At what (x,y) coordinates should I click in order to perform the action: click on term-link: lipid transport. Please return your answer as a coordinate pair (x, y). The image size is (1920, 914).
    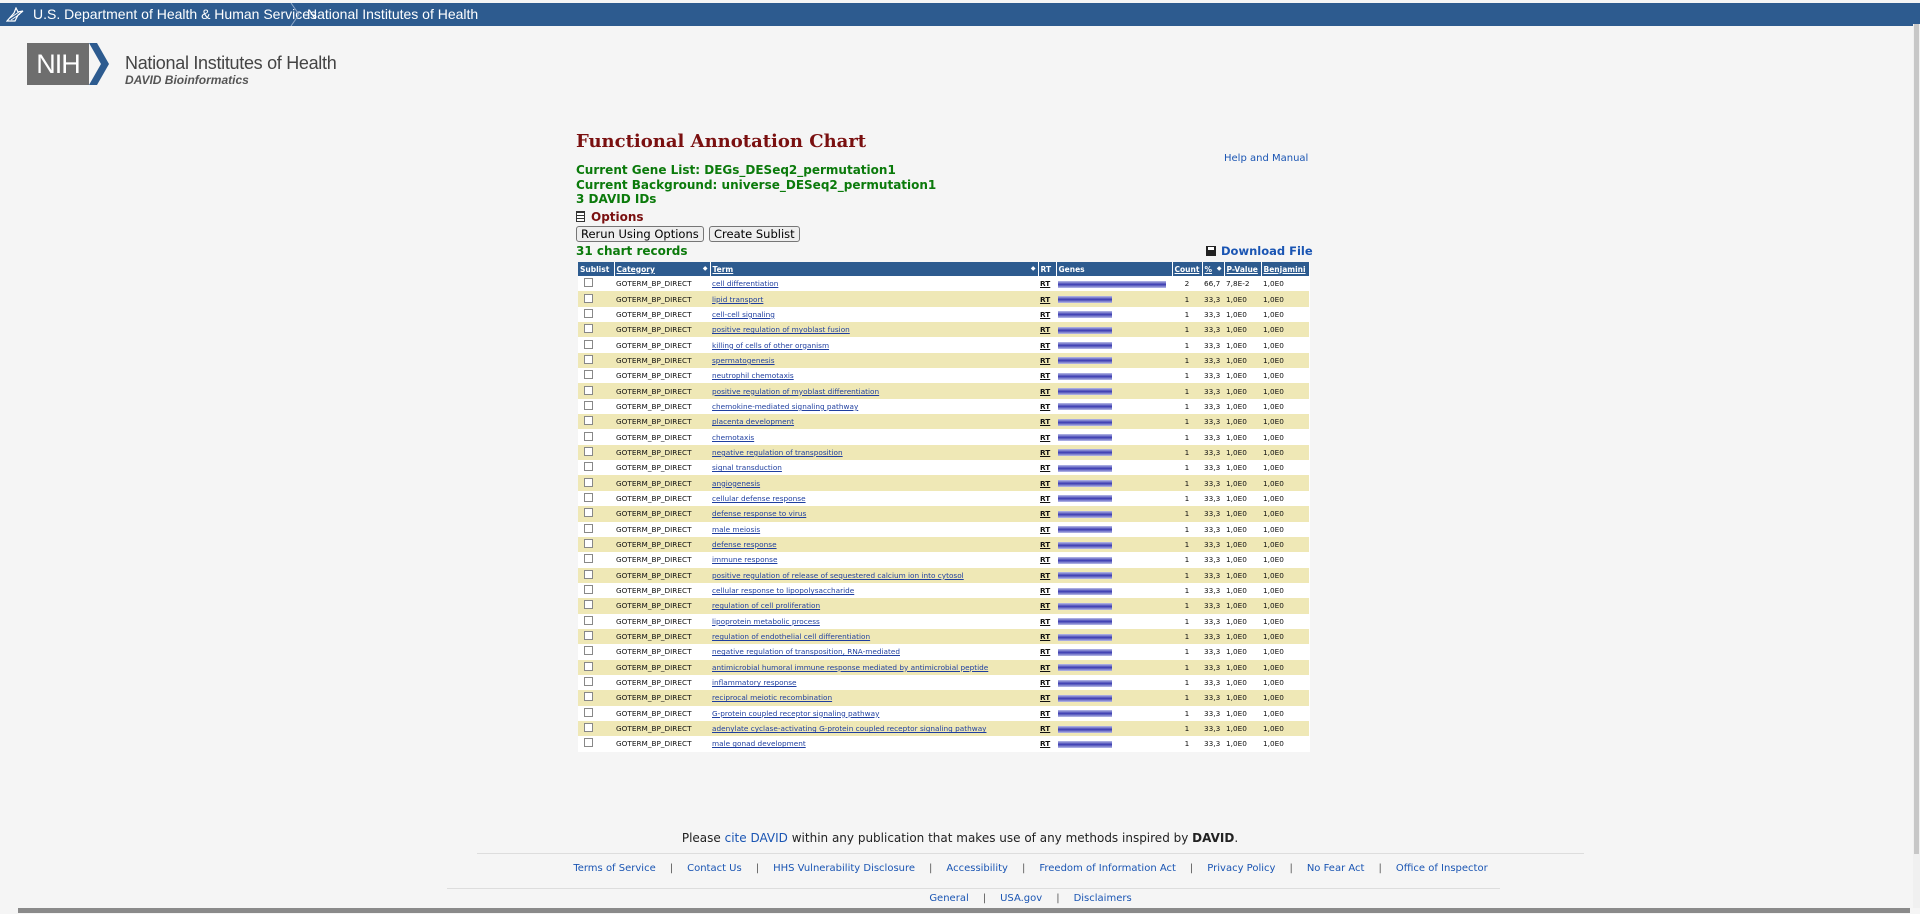
    Looking at the image, I should click on (737, 299).